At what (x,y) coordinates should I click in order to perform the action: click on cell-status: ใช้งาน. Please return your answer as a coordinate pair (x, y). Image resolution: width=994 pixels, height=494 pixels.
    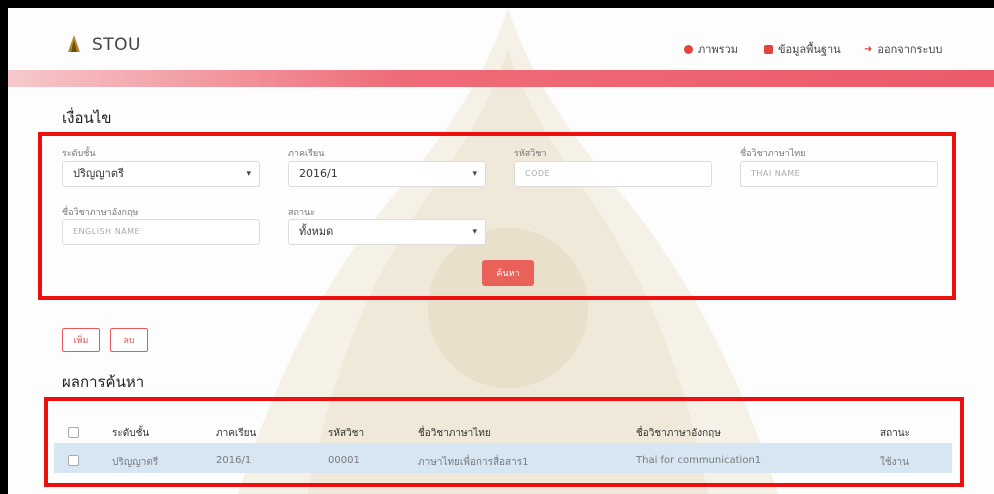
    Looking at the image, I should click on (895, 462).